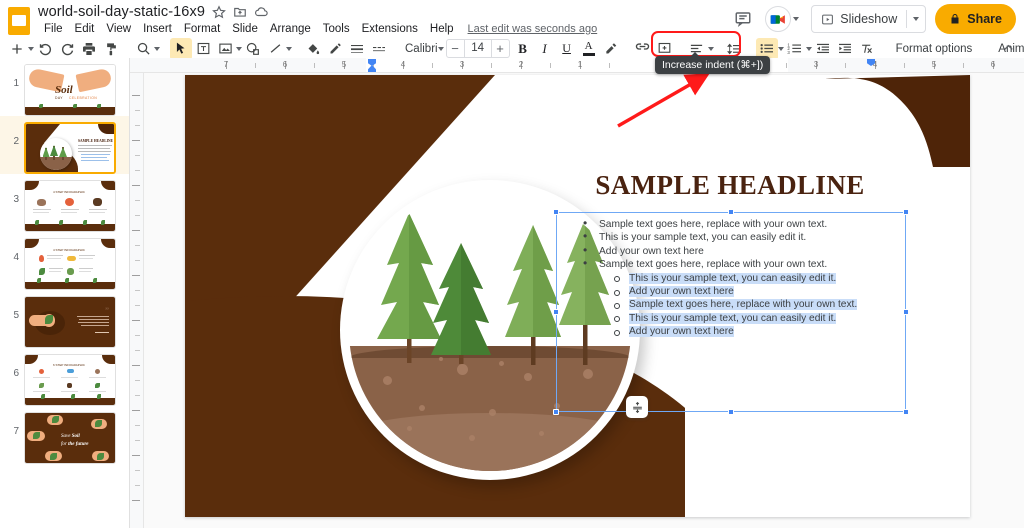  What do you see at coordinates (157, 29) in the screenshot?
I see `menu-insert: Insert` at bounding box center [157, 29].